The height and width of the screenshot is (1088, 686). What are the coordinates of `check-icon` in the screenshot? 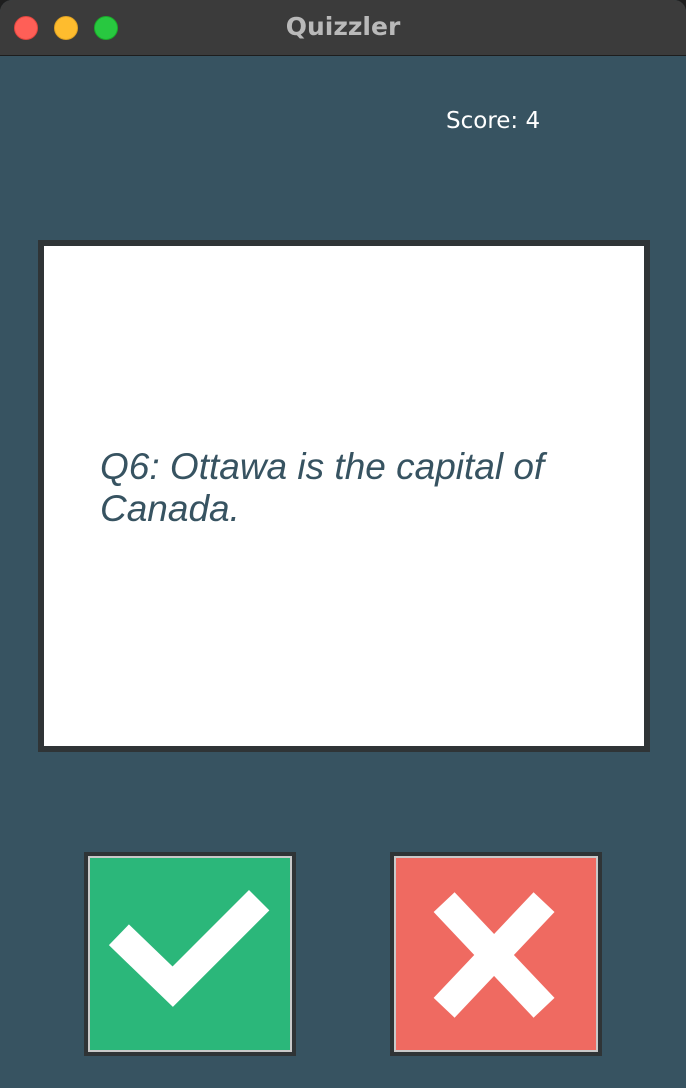 It's located at (189, 948).